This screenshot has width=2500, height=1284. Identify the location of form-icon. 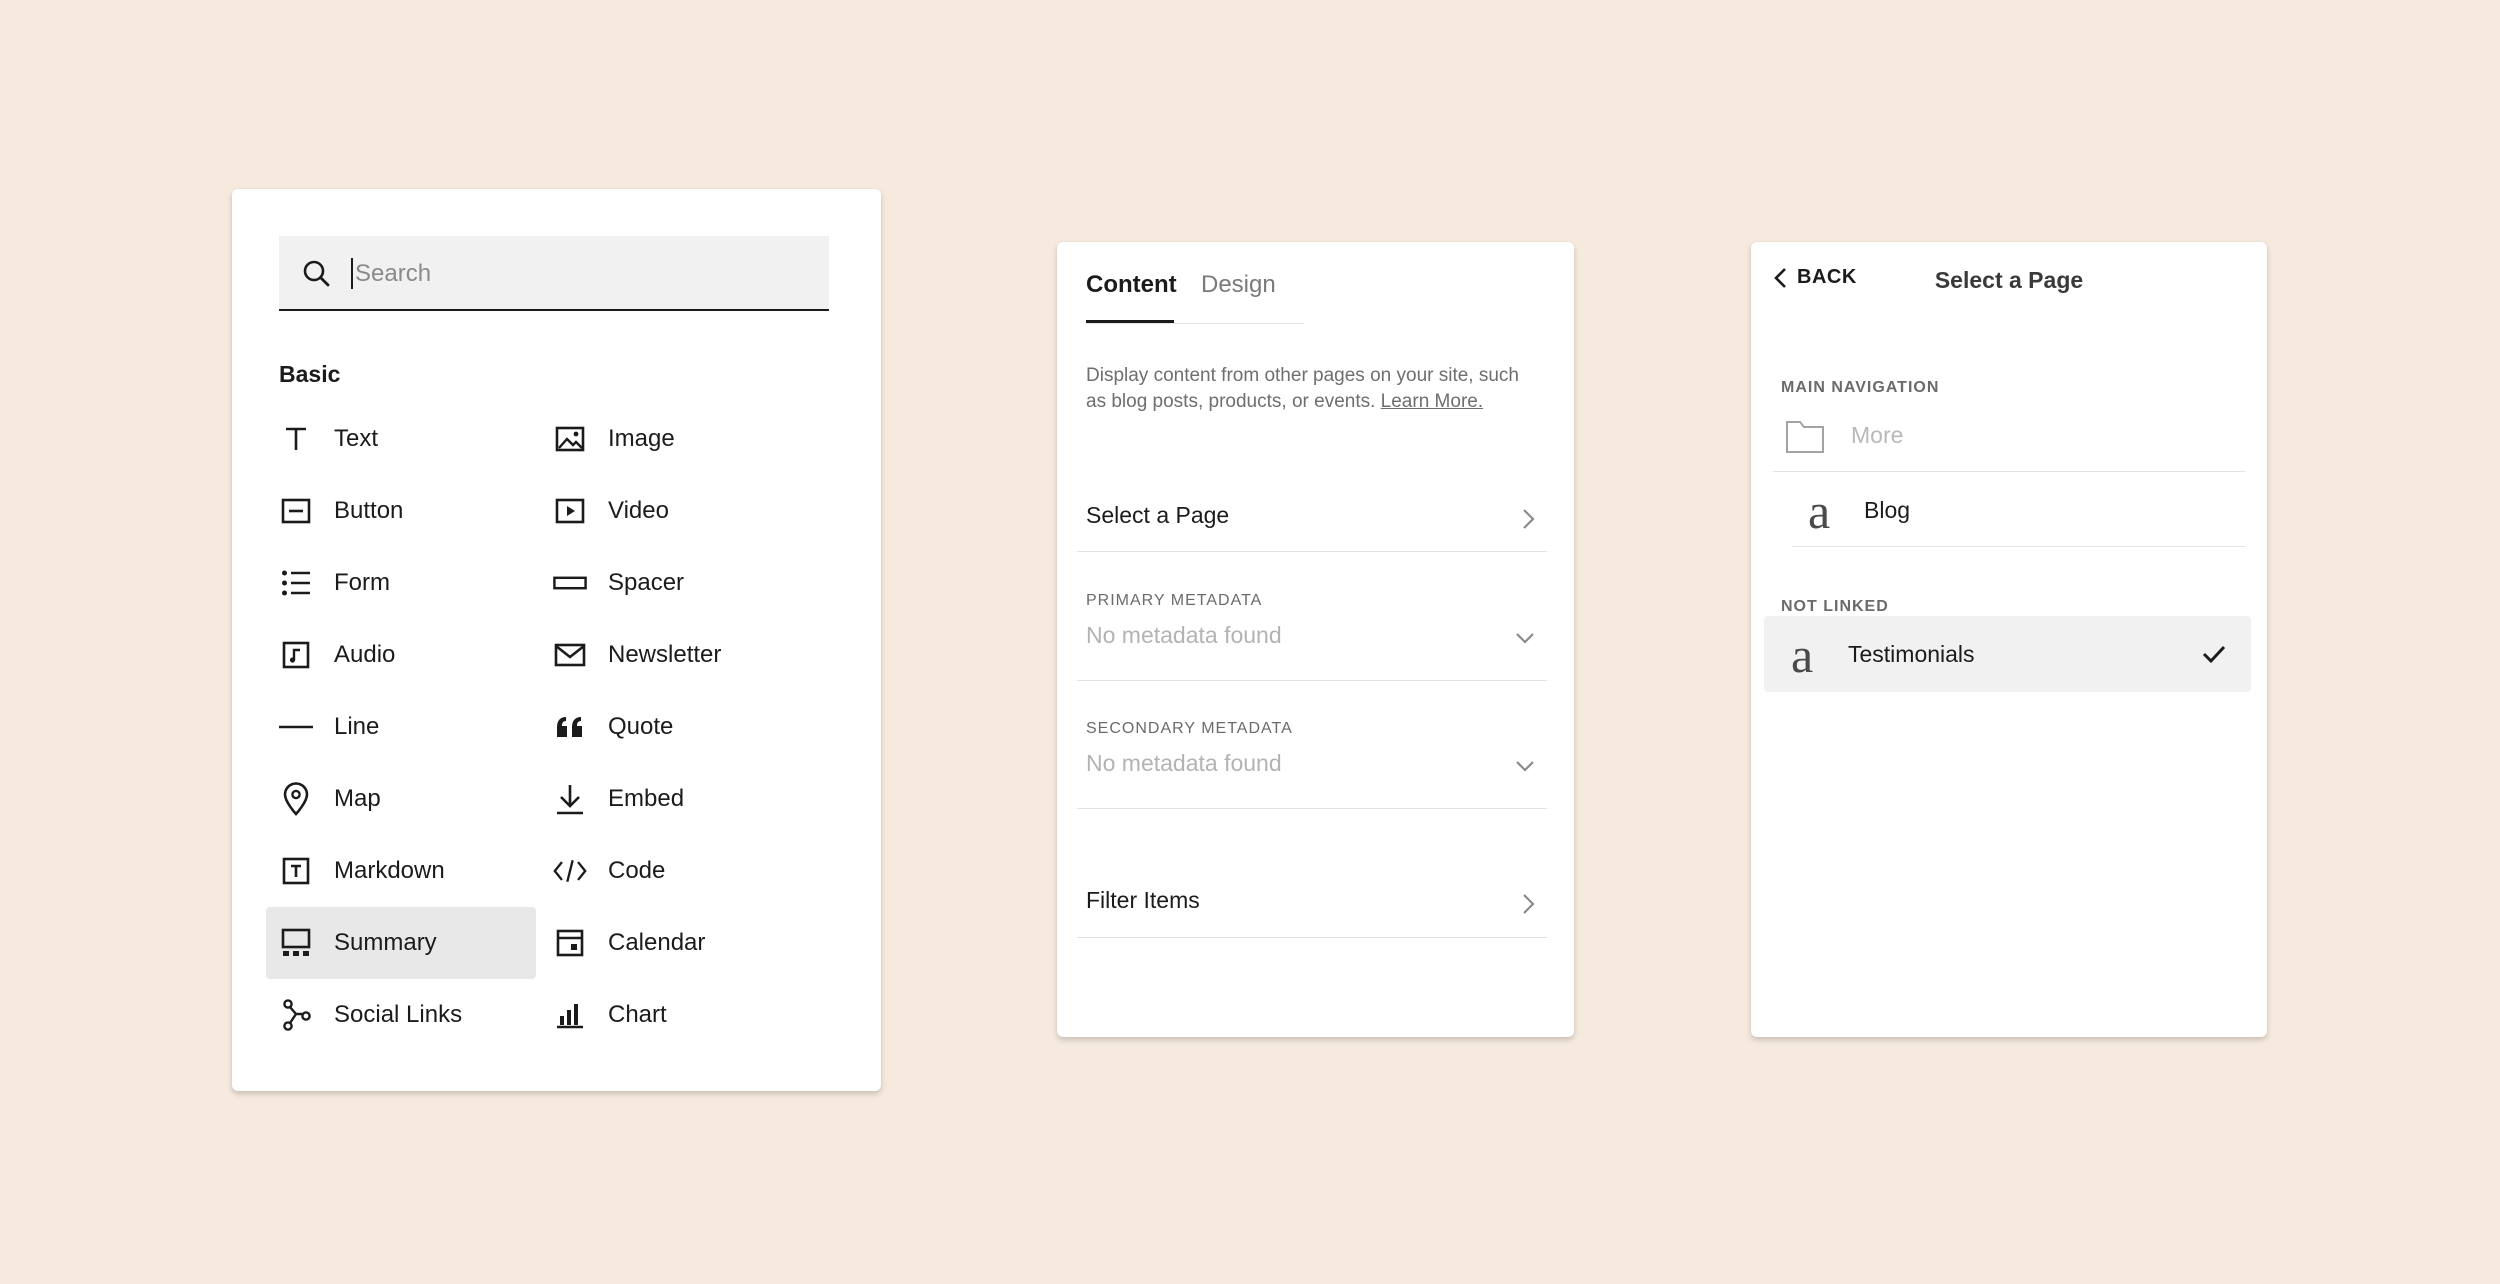
(296, 583).